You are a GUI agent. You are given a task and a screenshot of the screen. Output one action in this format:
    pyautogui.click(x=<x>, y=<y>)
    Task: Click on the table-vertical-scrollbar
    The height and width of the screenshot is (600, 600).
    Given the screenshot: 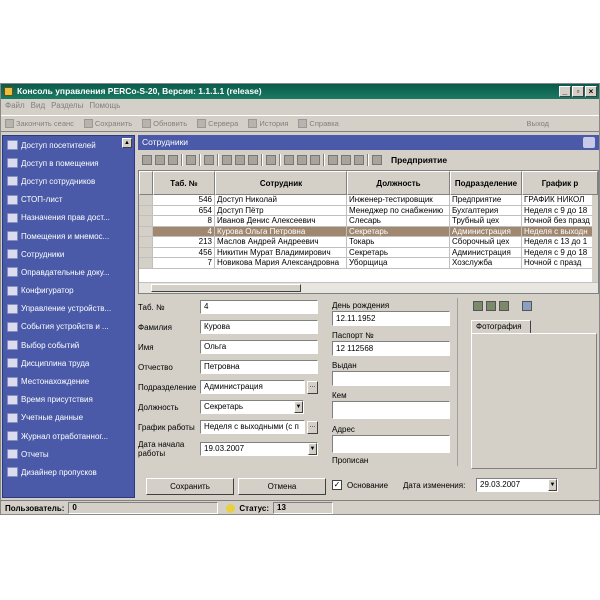 What is the action you would take?
    pyautogui.click(x=595, y=239)
    